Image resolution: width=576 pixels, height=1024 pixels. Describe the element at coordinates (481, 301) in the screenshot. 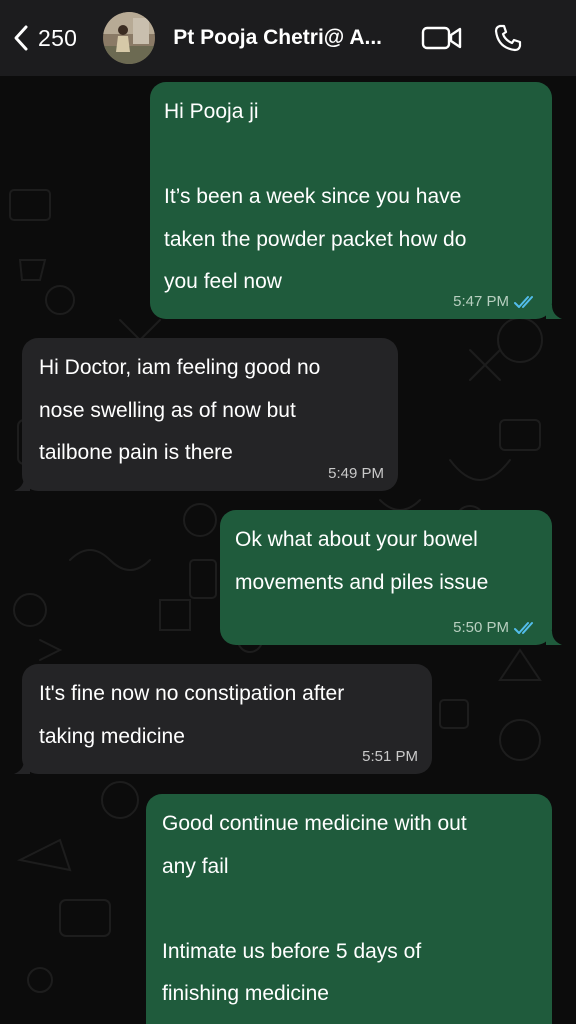

I see `message-time: 5:47 PM` at that location.